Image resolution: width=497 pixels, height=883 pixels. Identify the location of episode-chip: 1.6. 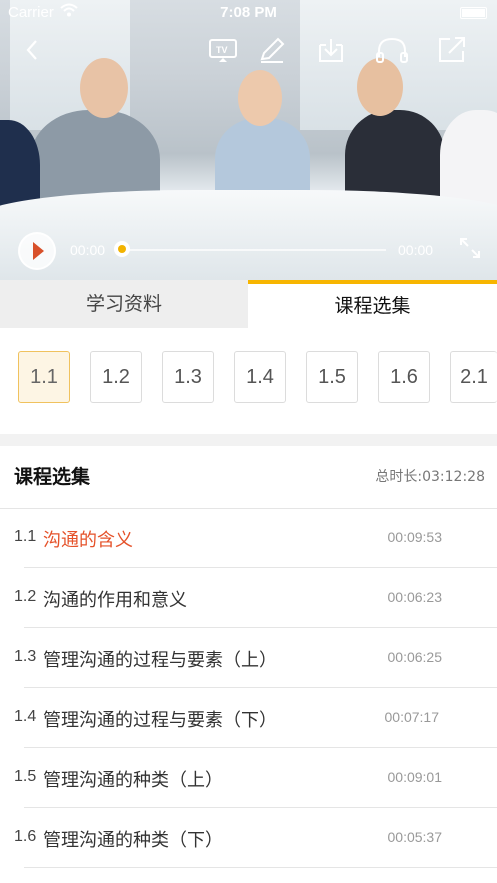
(404, 377).